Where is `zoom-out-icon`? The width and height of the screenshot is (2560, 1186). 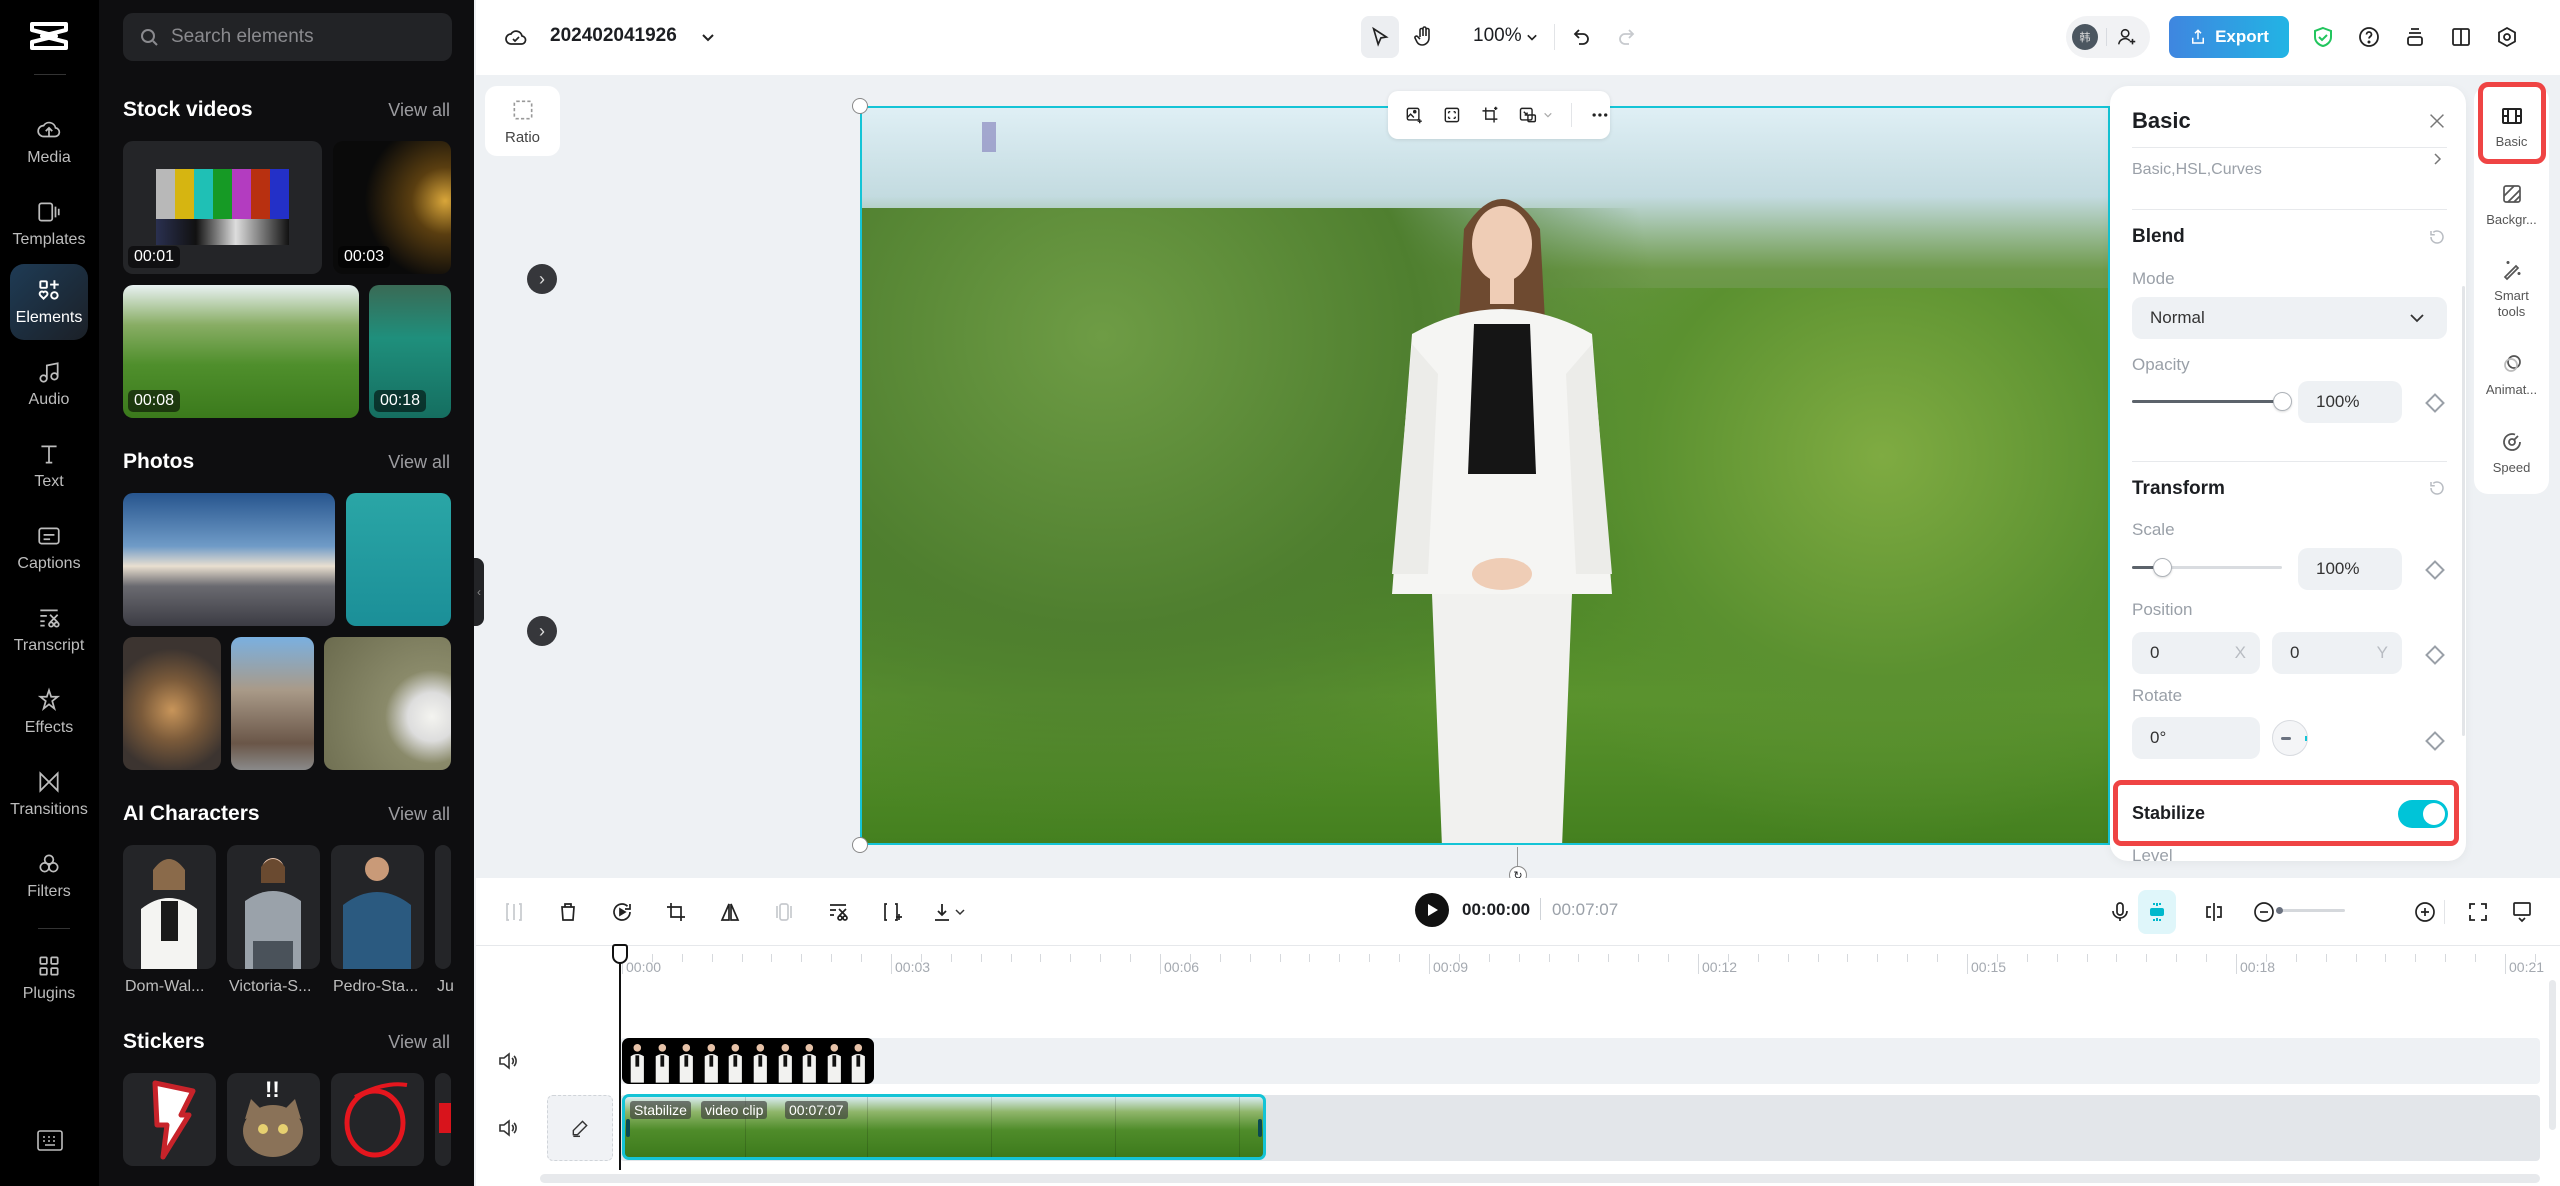 zoom-out-icon is located at coordinates (2264, 912).